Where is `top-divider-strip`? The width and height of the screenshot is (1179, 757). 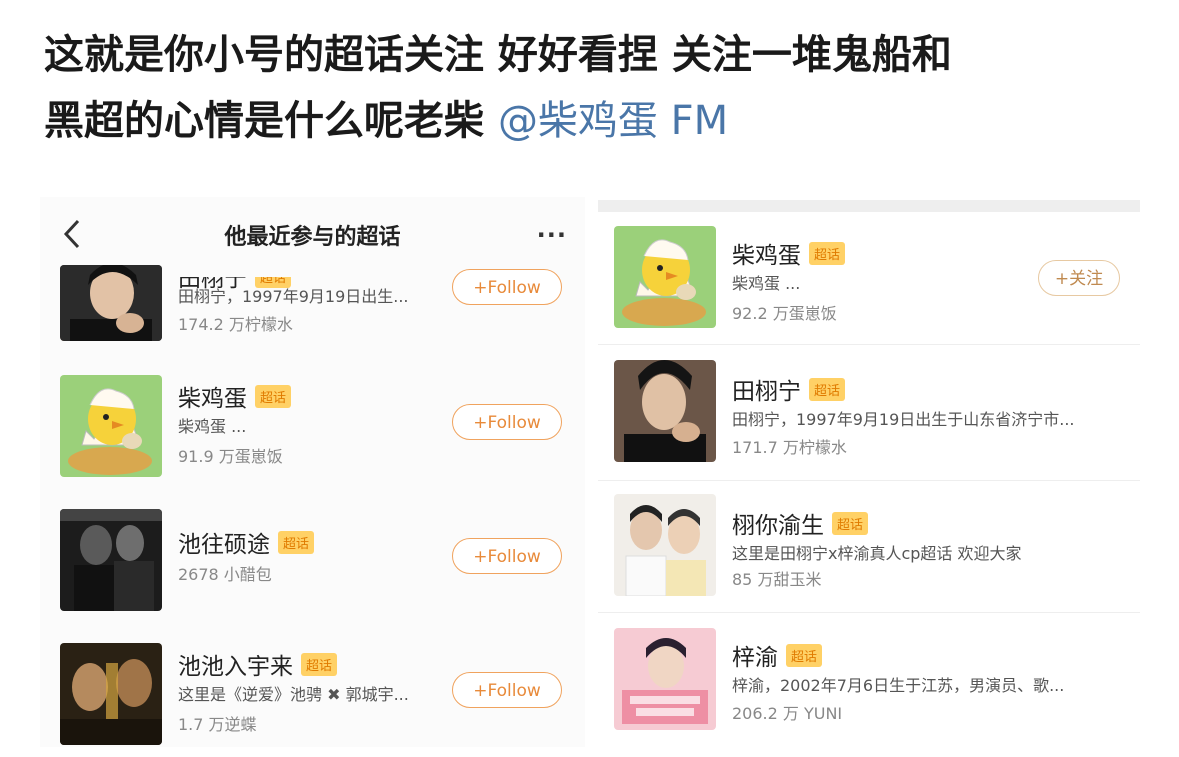 top-divider-strip is located at coordinates (869, 206).